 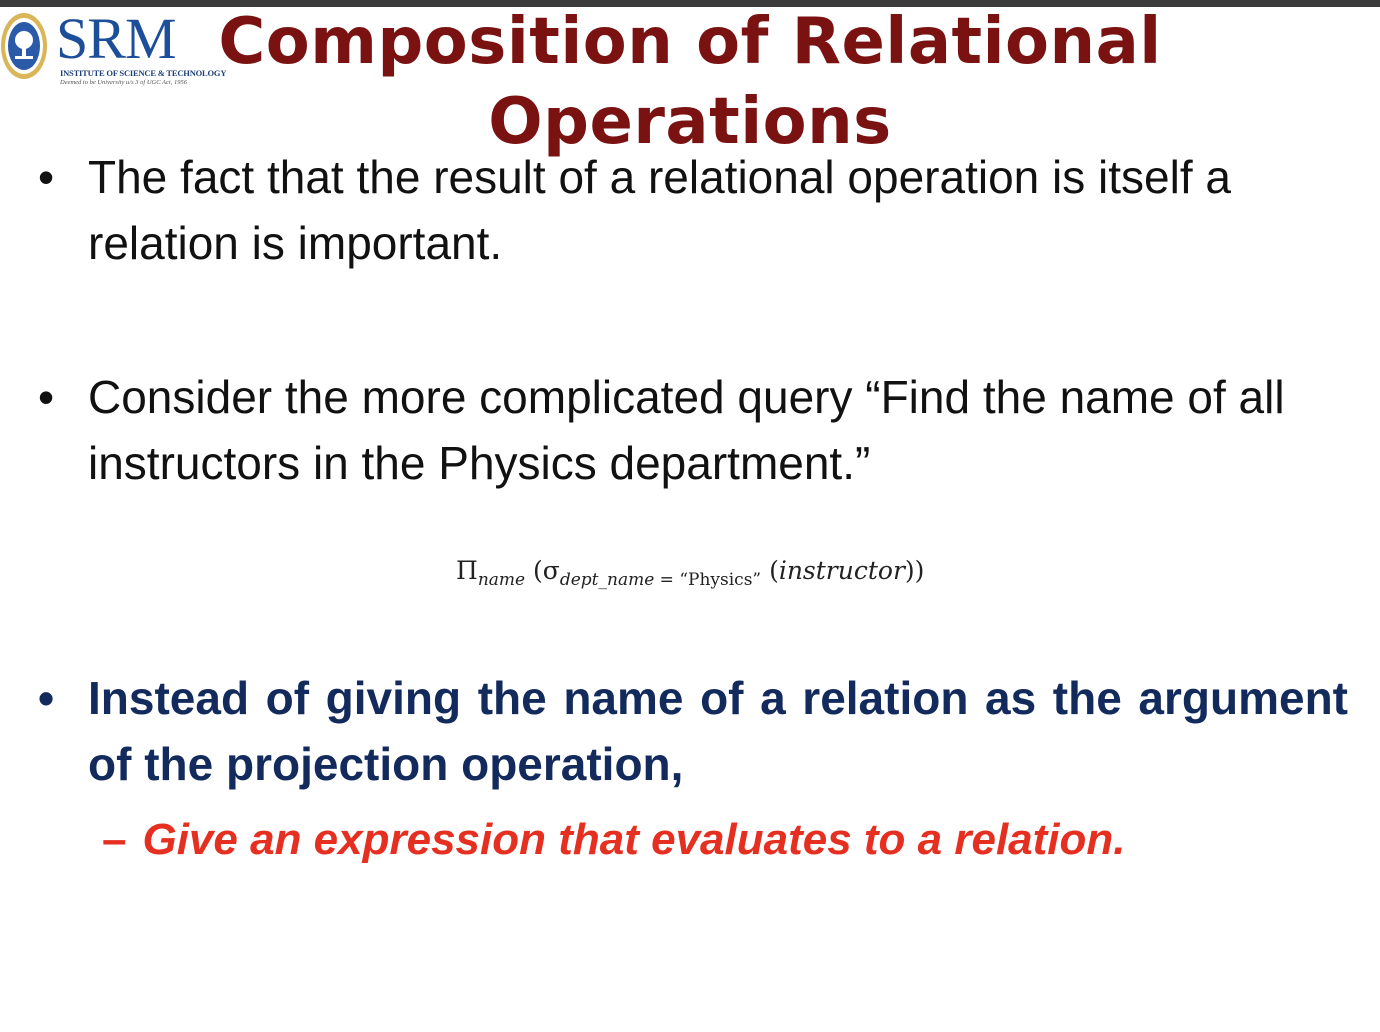 What do you see at coordinates (607, 580) in the screenshot?
I see `selection-attribute: dept_name` at bounding box center [607, 580].